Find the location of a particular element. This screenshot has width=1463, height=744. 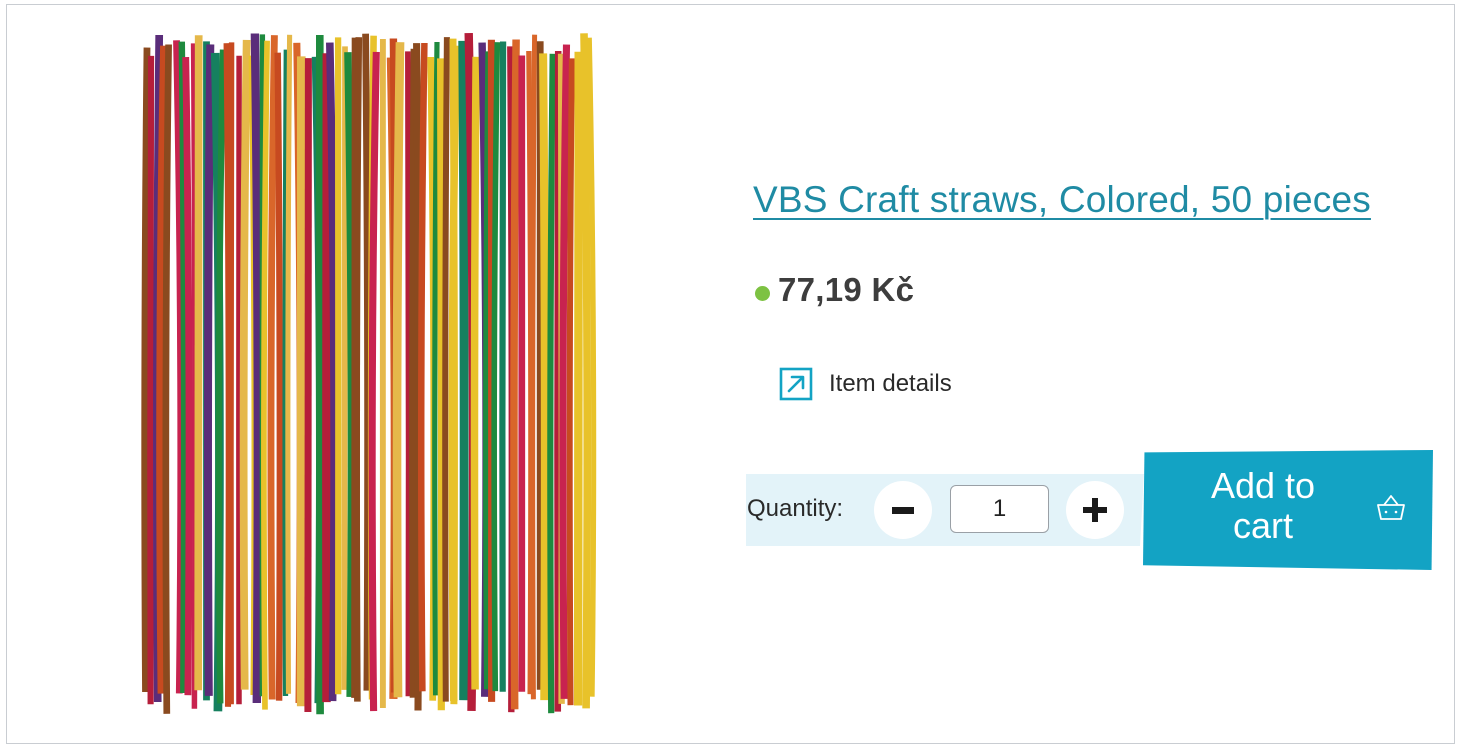

add-to-cart-button: Add to cart is located at coordinates (1288, 510).